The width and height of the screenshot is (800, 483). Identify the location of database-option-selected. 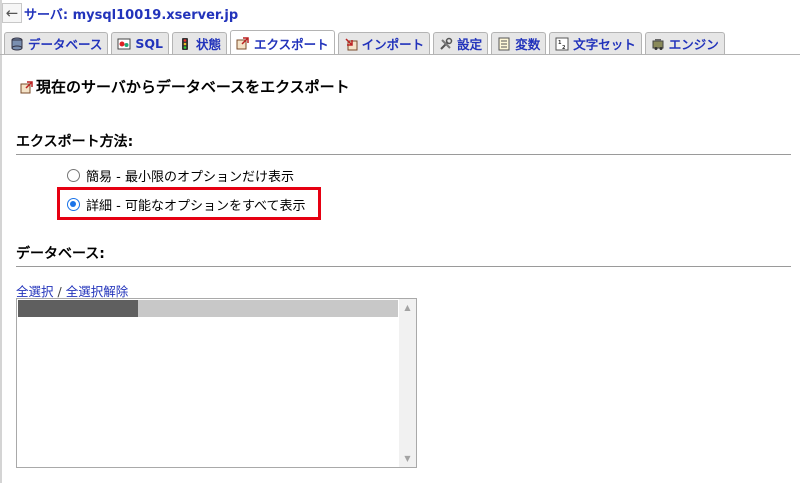
(208, 308).